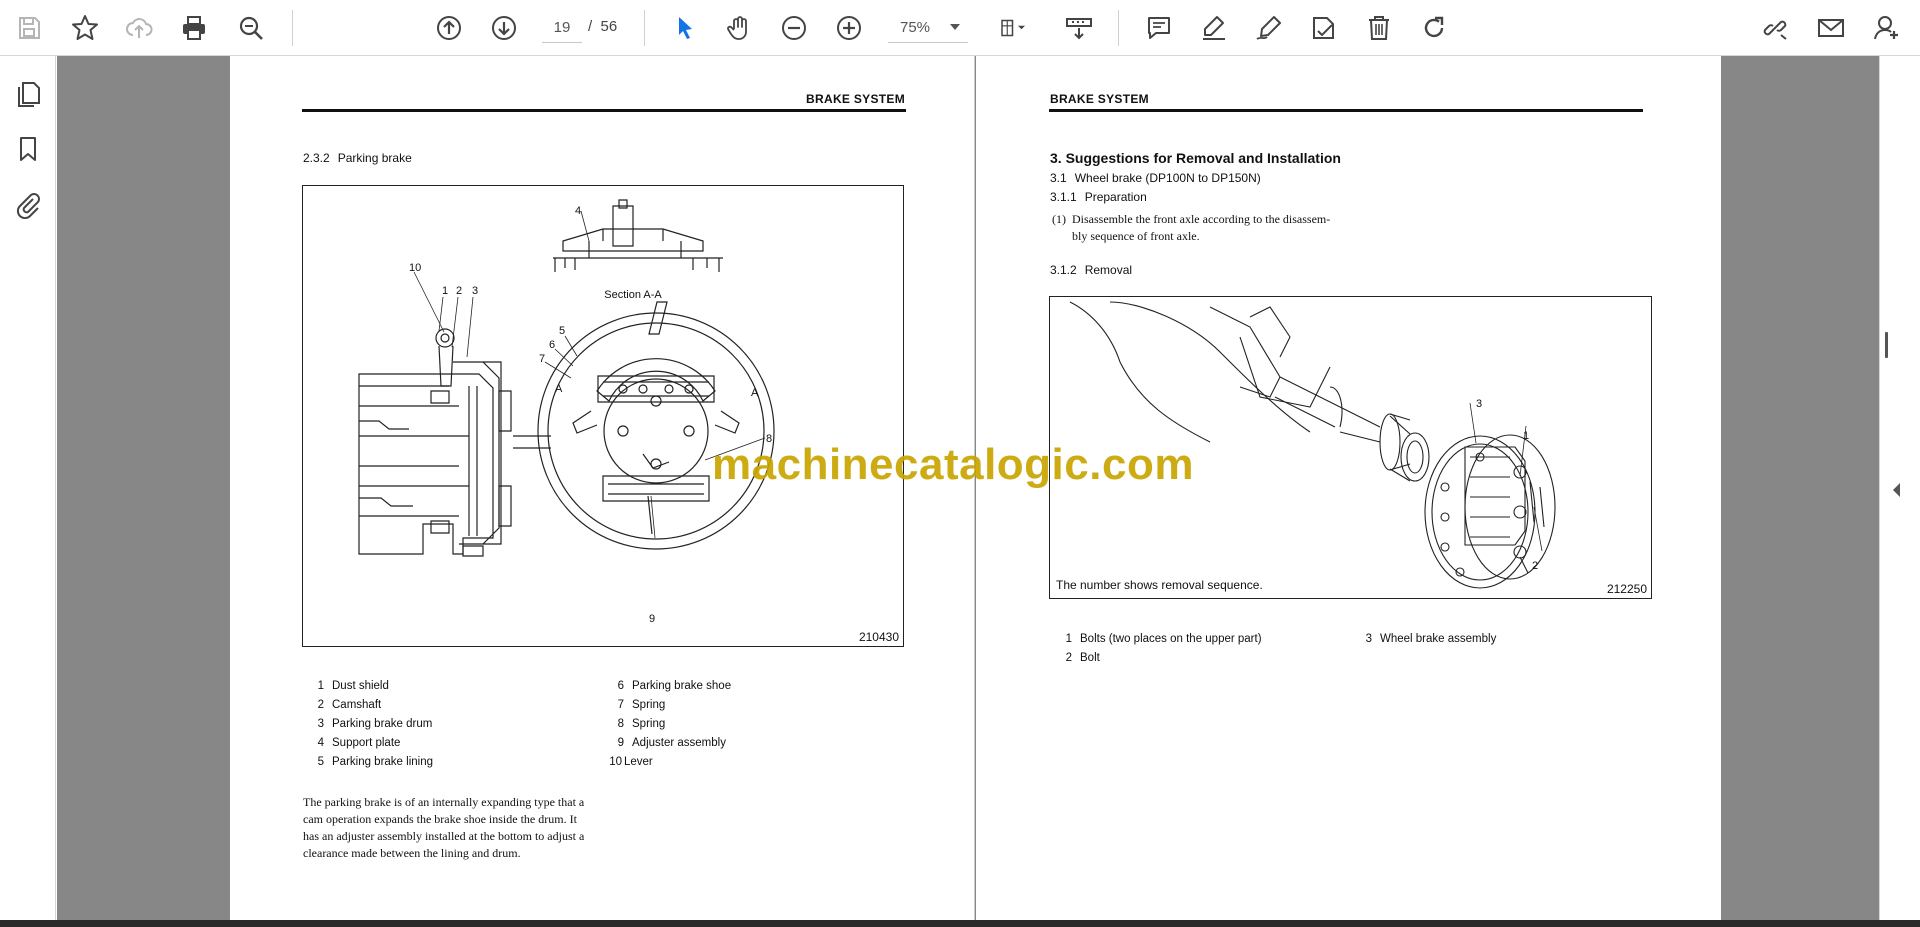 The width and height of the screenshot is (1920, 927). I want to click on attachment-icon, so click(28, 204).